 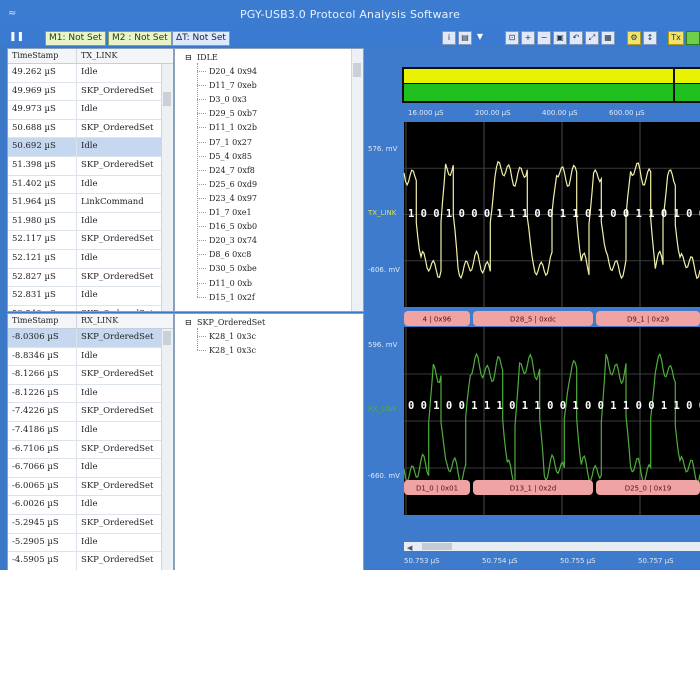 I want to click on table-row: -8.0306 µS SKP_OrderedSet, so click(x=90, y=338).